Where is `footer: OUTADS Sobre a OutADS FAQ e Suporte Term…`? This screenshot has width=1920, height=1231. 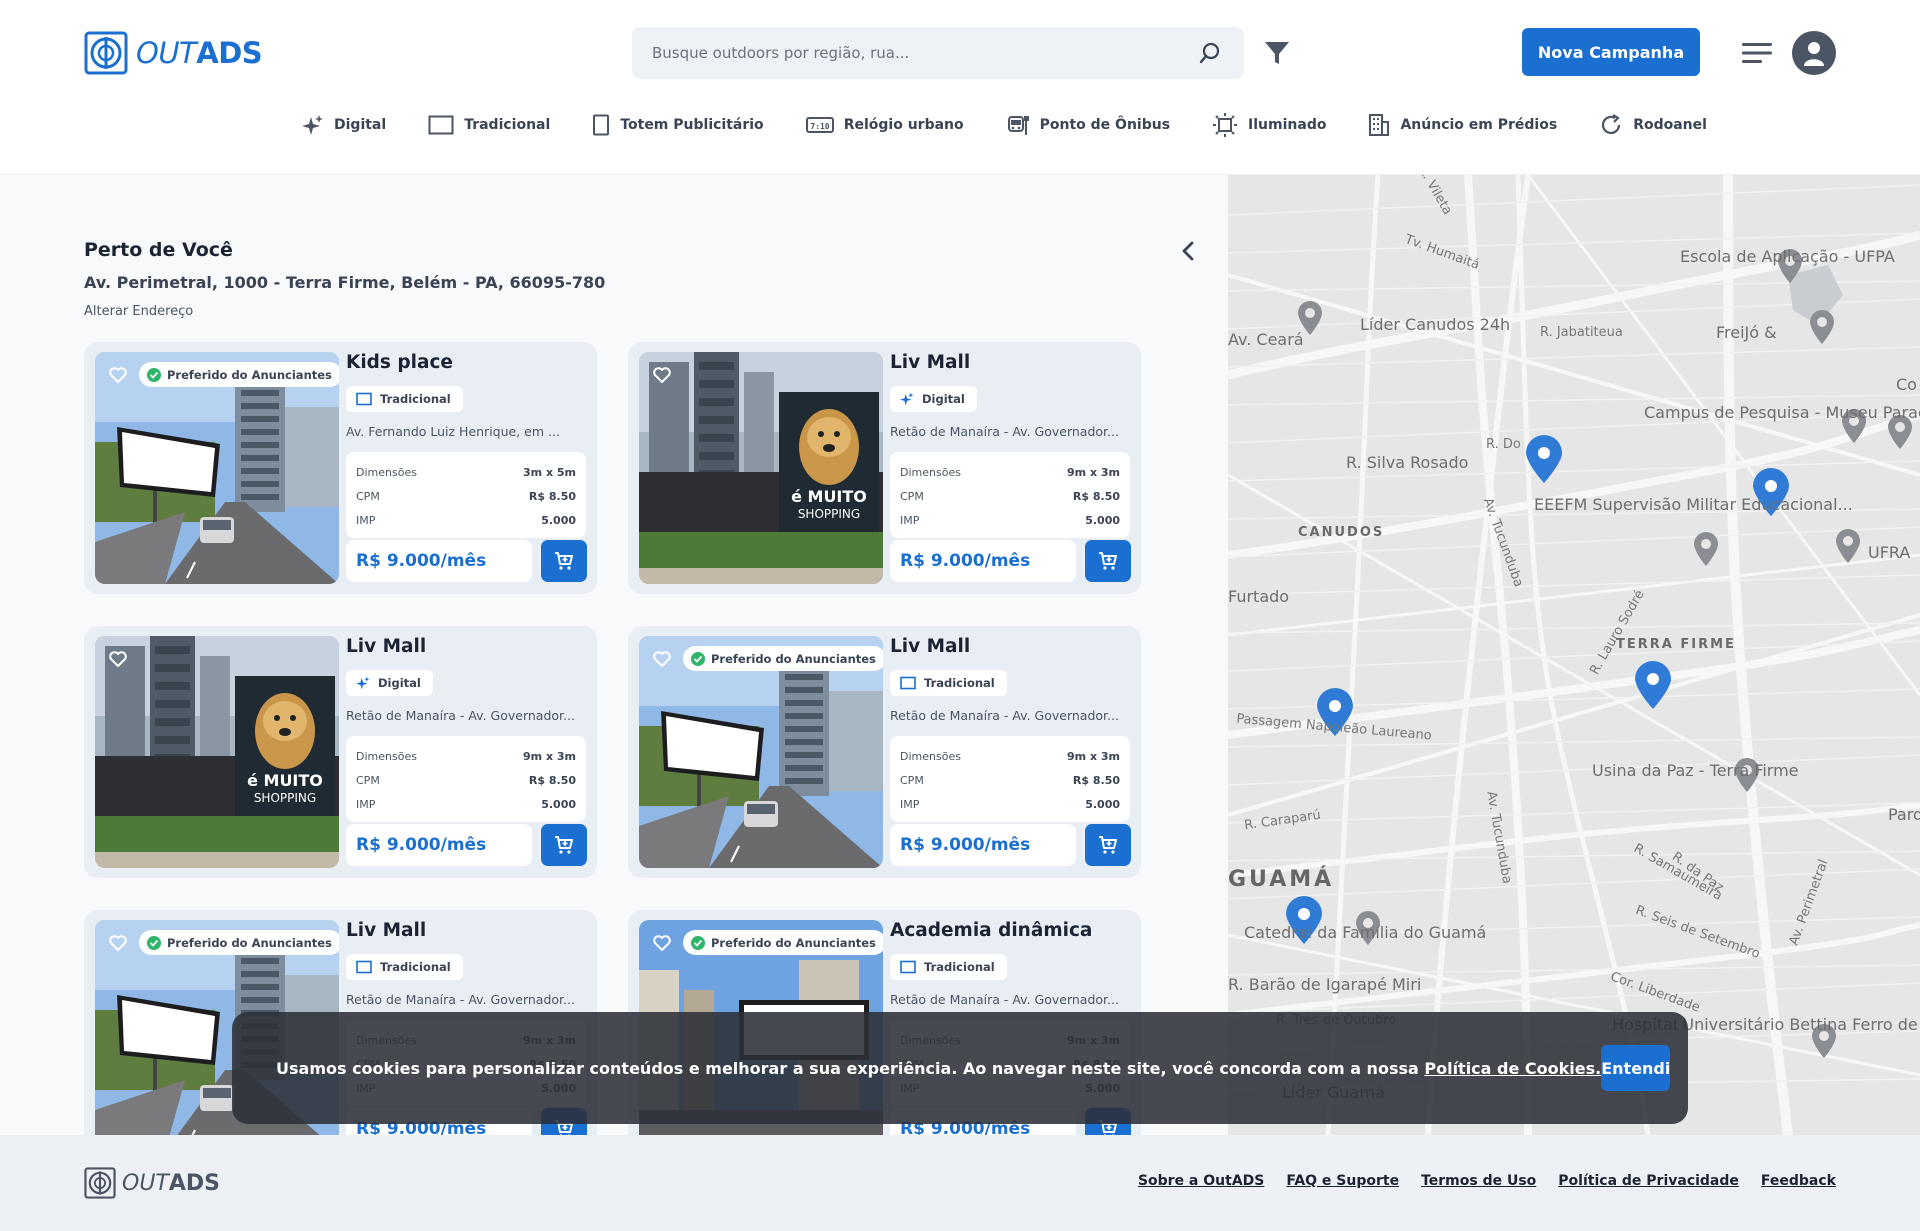 footer: OUTADS Sobre a OutADS FAQ e Suporte Term… is located at coordinates (960, 1183).